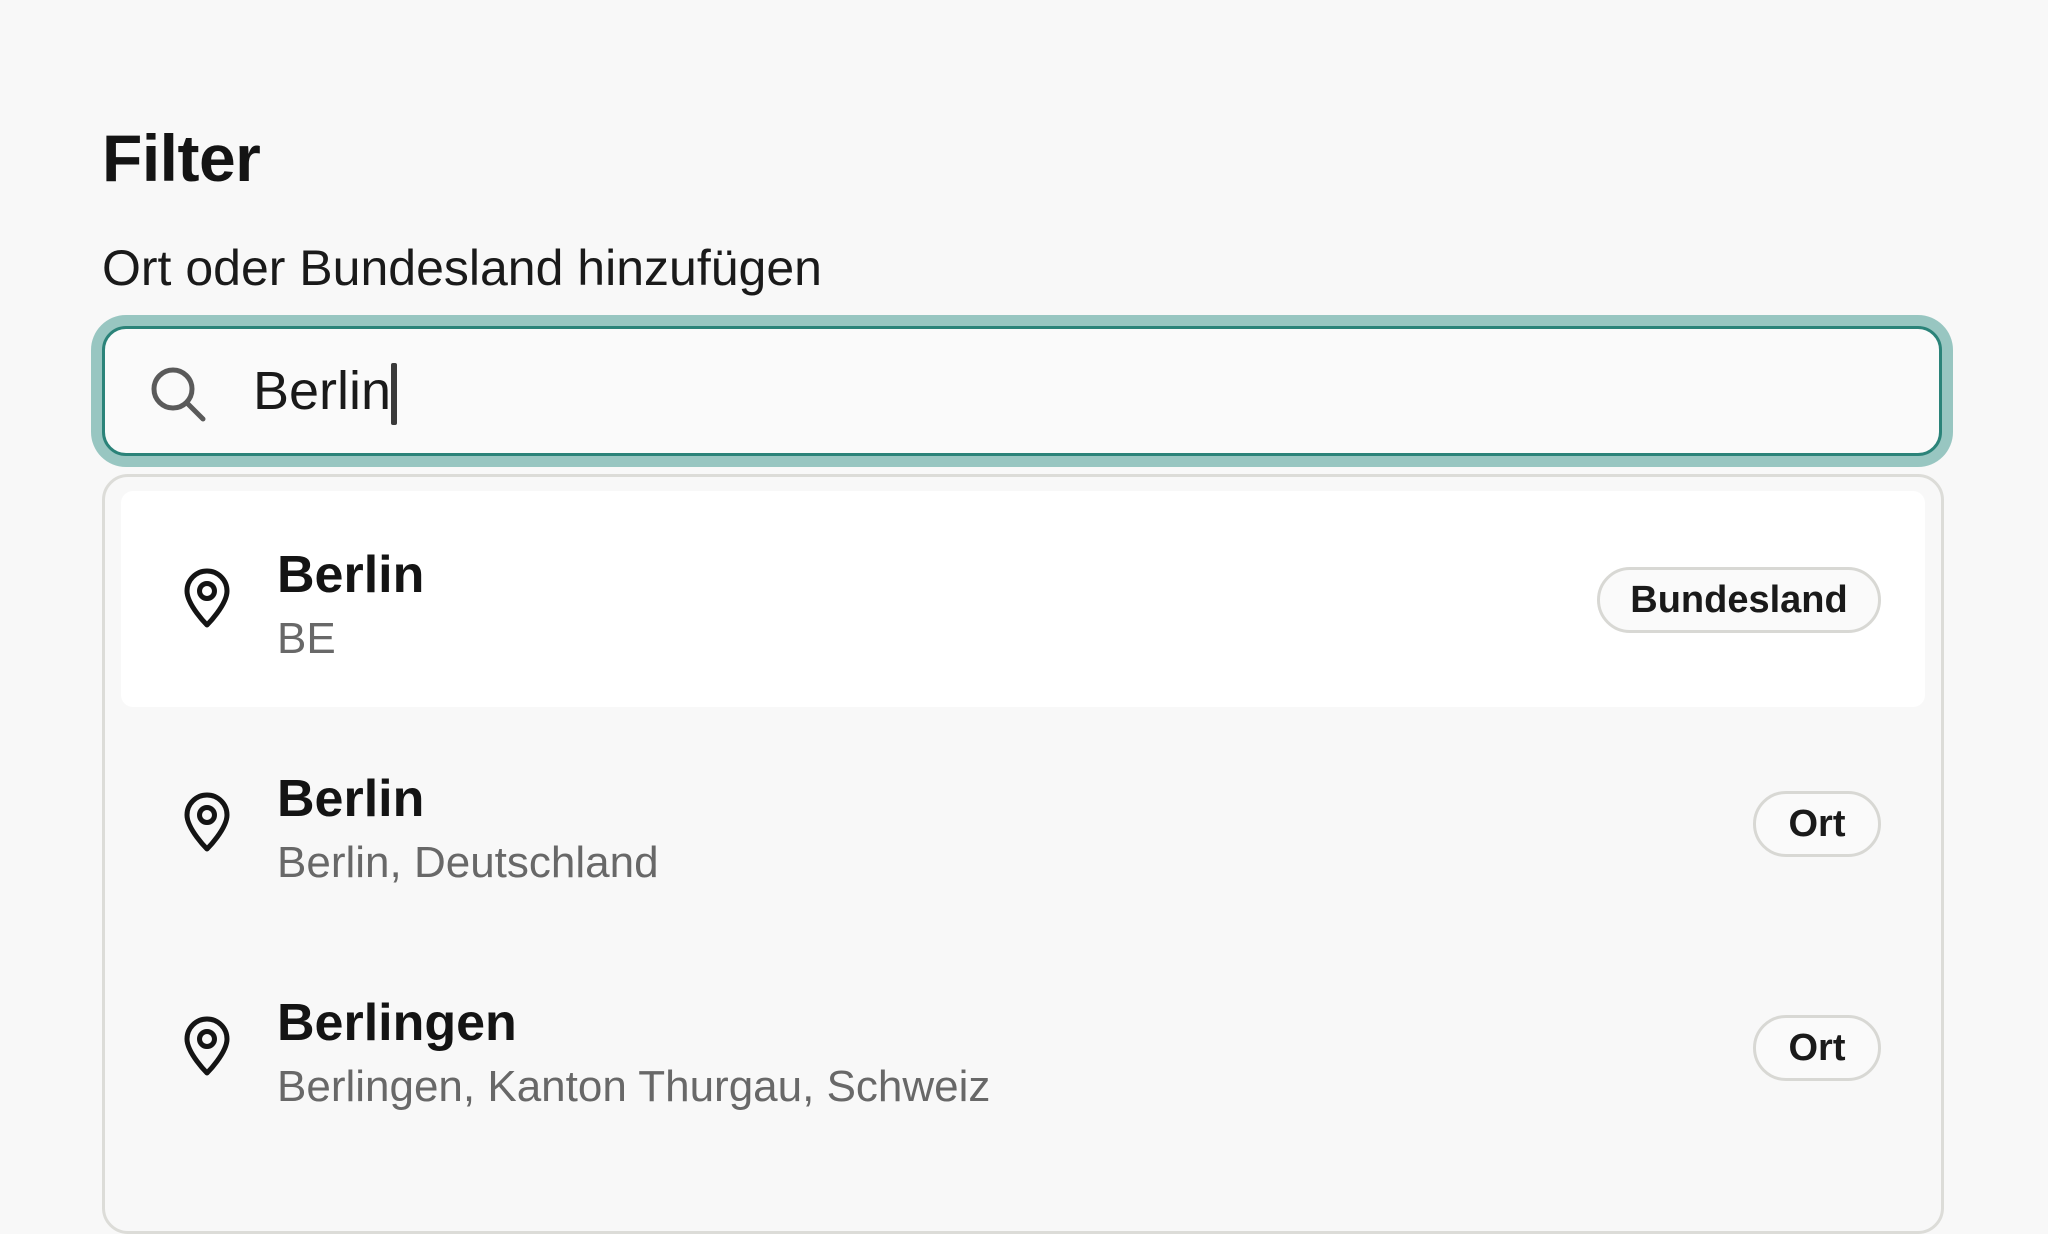 This screenshot has height=1234, width=2048. What do you see at coordinates (306, 638) in the screenshot?
I see `suggestion-subtitle: BE` at bounding box center [306, 638].